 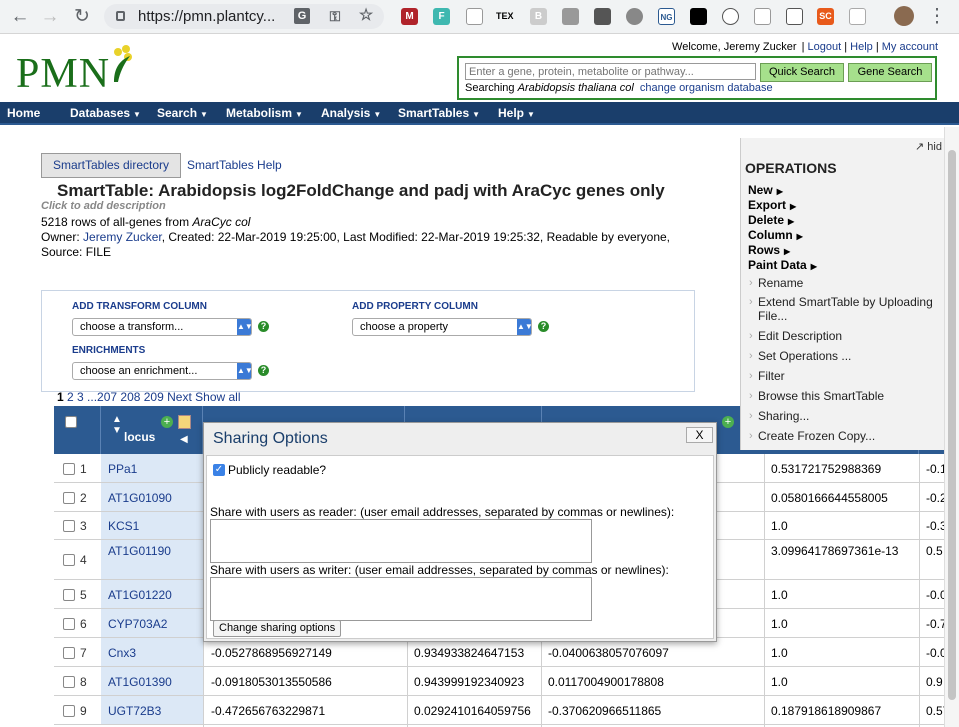 I want to click on reader-textarea, so click(x=401, y=541).